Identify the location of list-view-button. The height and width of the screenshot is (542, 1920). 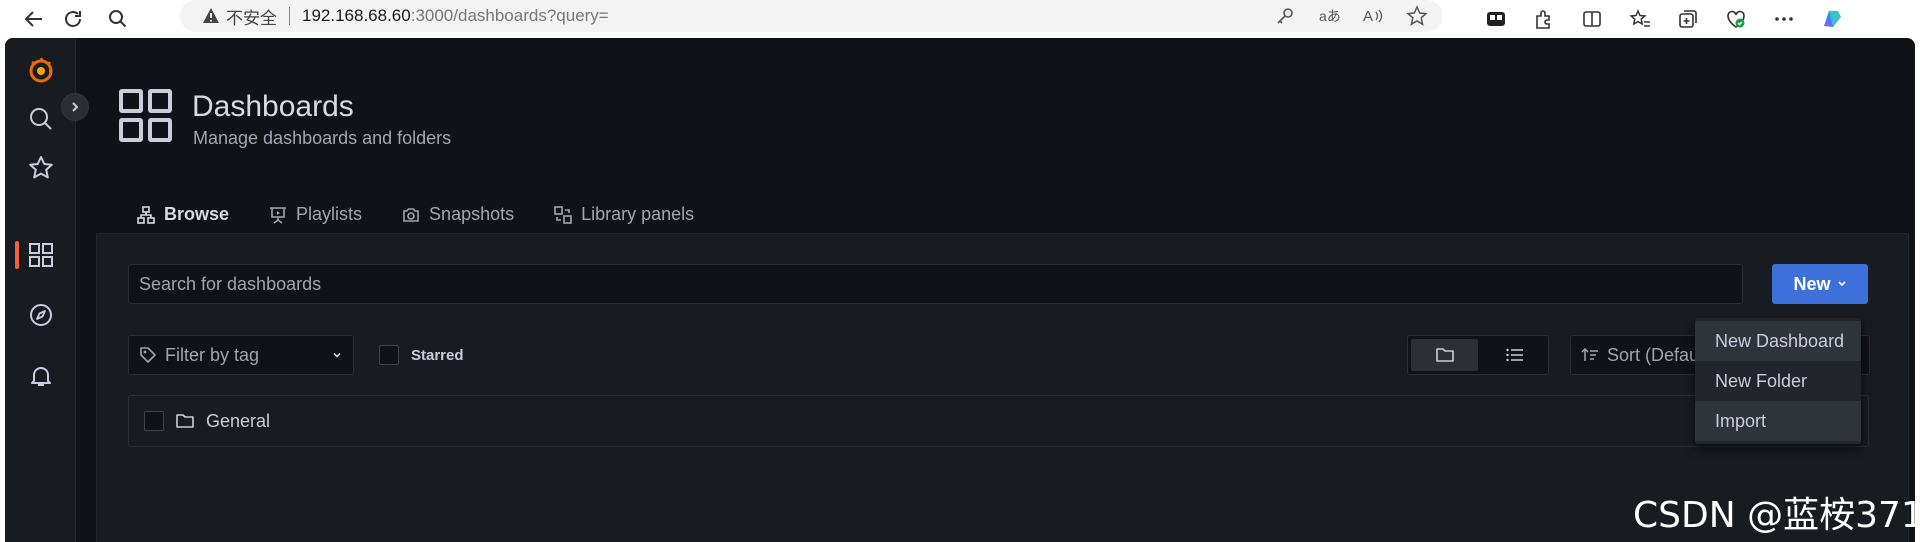
(1514, 355).